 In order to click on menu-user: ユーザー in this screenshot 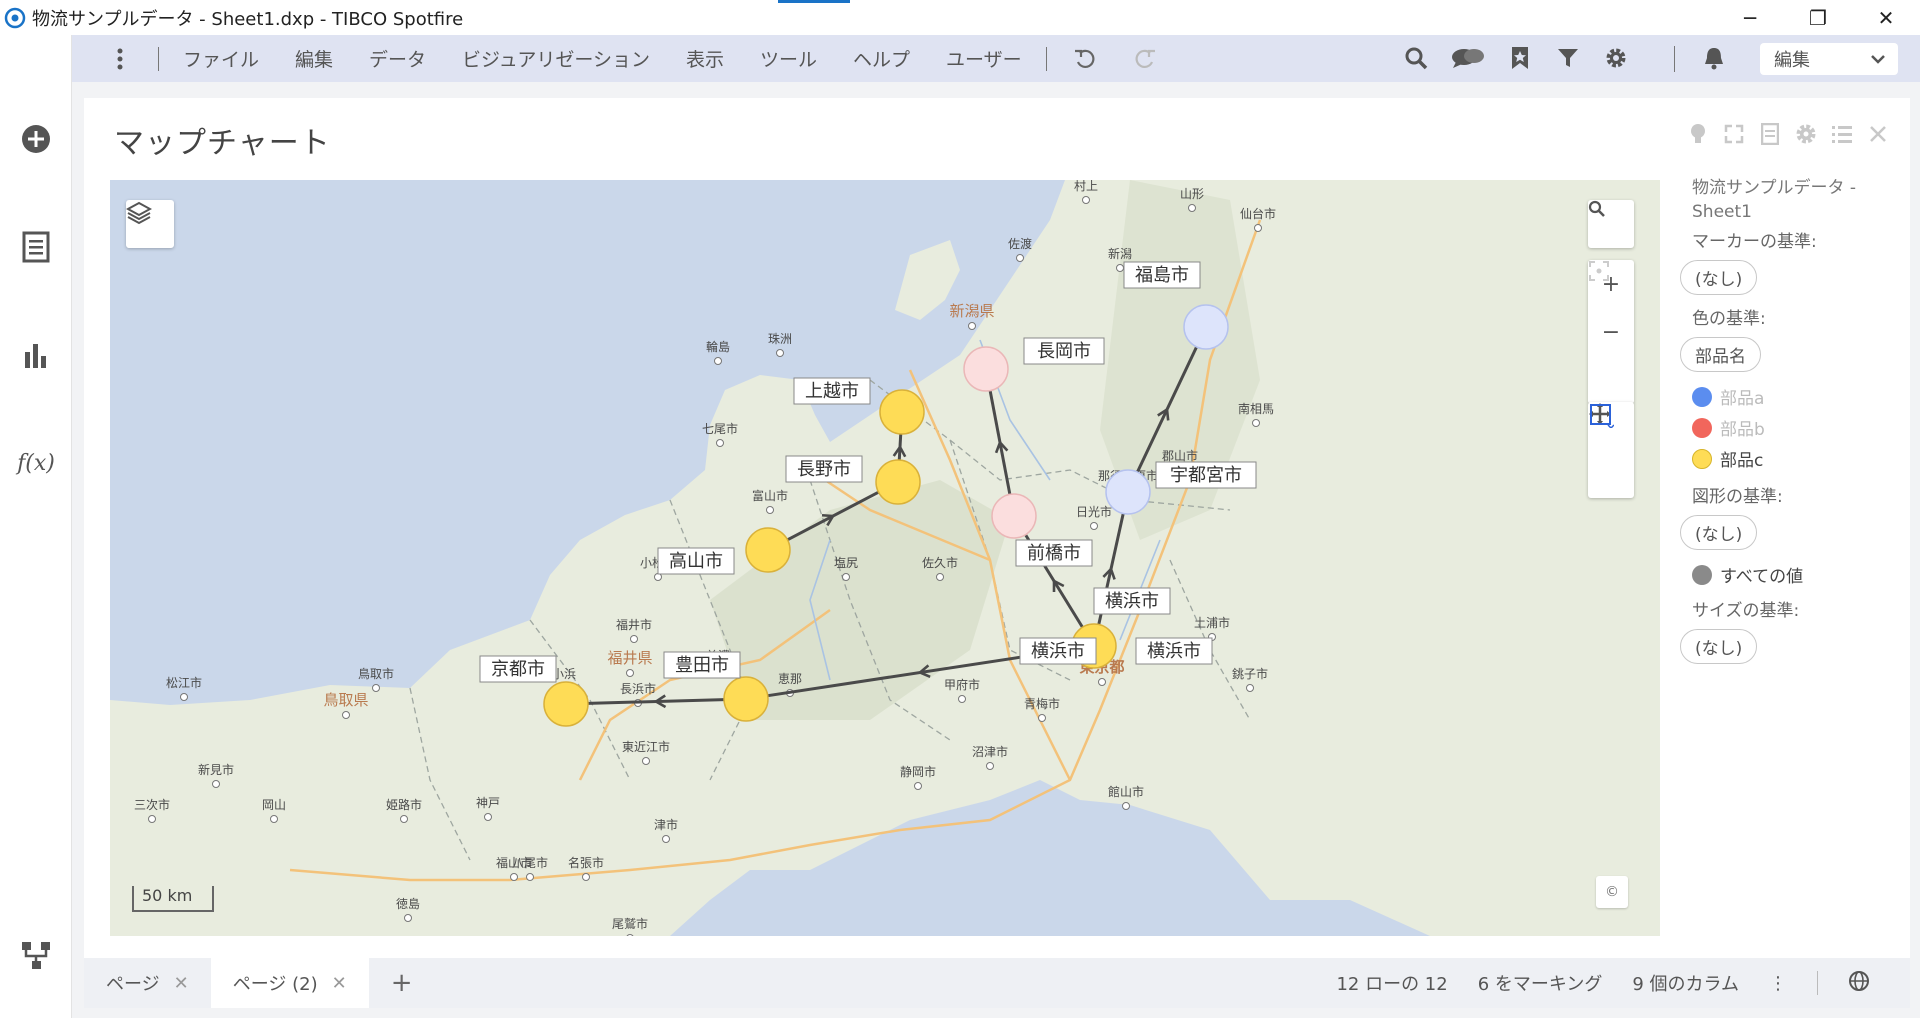, I will do `click(984, 58)`.